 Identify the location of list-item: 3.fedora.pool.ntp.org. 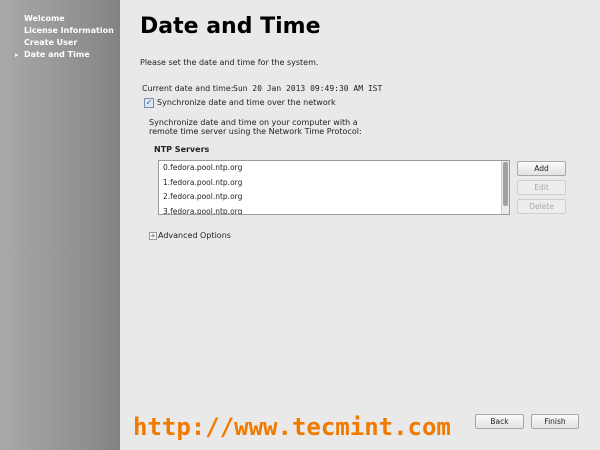
(334, 210).